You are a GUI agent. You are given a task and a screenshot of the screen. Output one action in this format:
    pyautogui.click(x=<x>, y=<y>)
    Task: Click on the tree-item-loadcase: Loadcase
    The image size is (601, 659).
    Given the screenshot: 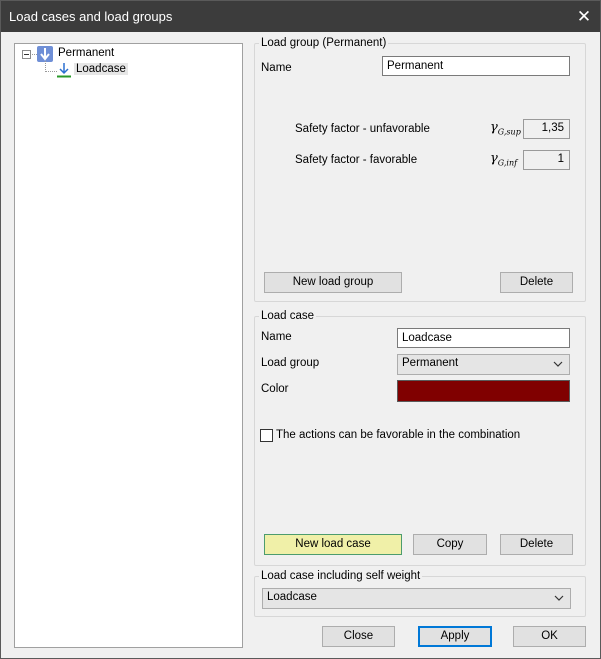 What is the action you would take?
    pyautogui.click(x=101, y=69)
    